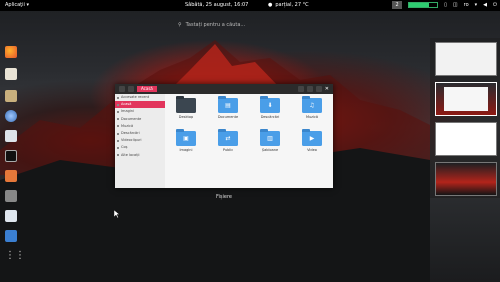  What do you see at coordinates (186, 117) in the screenshot?
I see `folder-label: Desktop` at bounding box center [186, 117].